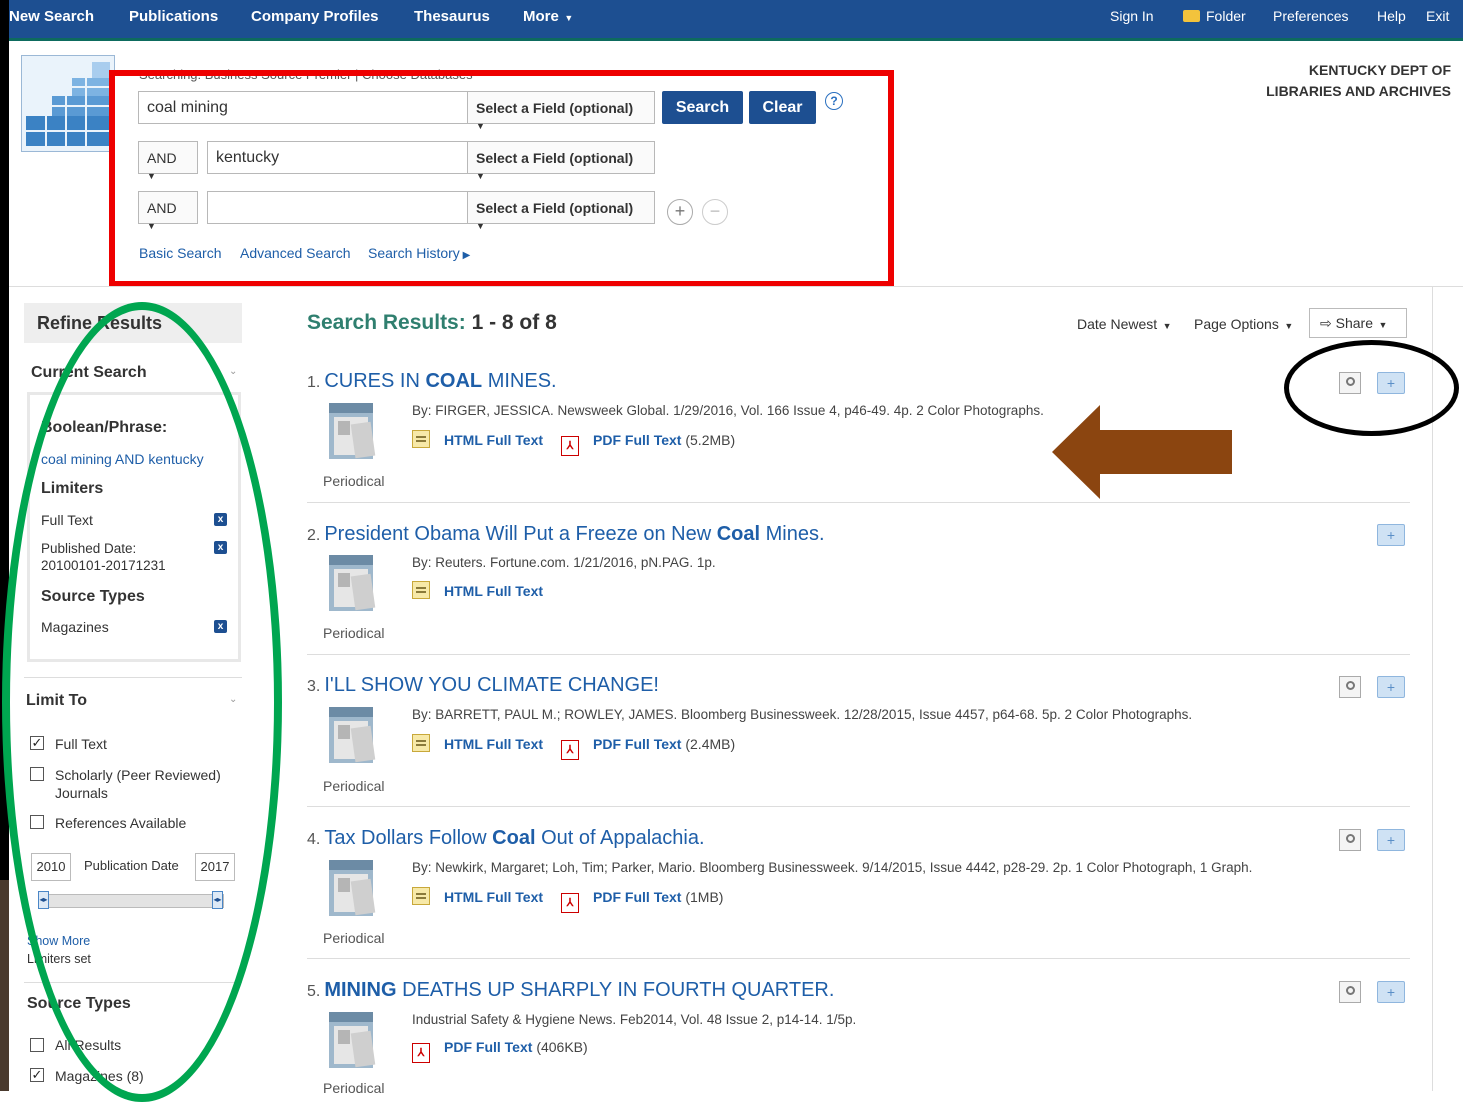 This screenshot has height=1102, width=1463. I want to click on institution-name: KENTUCKY DEPT OF LIBRARIES AND ARCHIVES, so click(1358, 81).